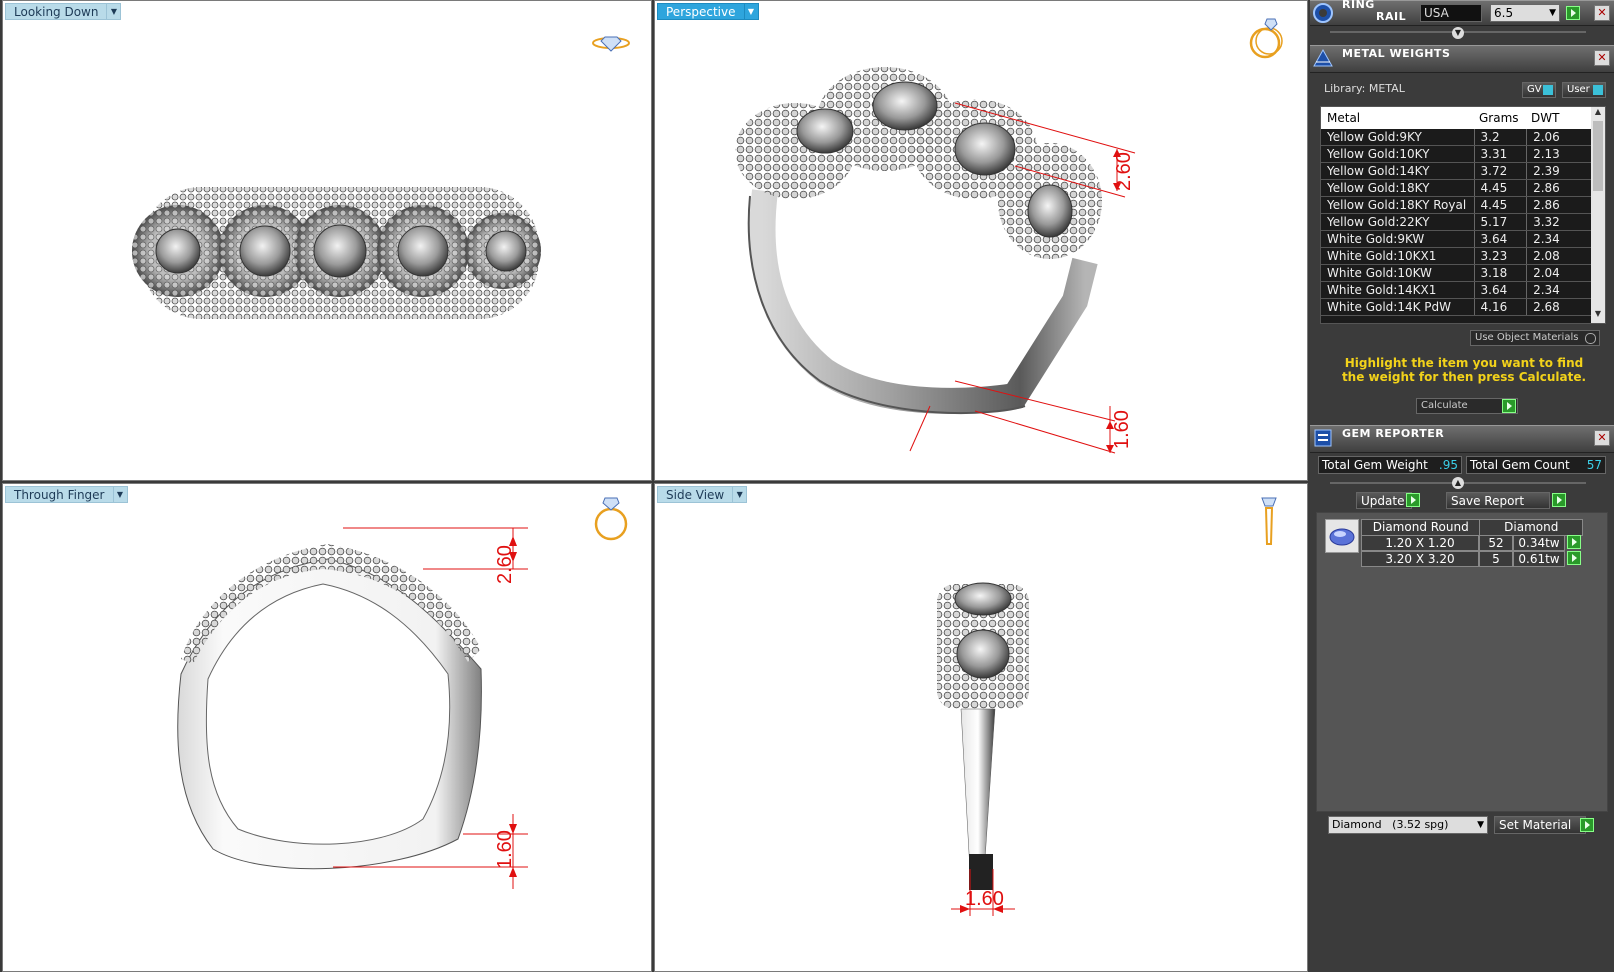  What do you see at coordinates (1558, 205) in the screenshot?
I see `dwt-cell: 2.86` at bounding box center [1558, 205].